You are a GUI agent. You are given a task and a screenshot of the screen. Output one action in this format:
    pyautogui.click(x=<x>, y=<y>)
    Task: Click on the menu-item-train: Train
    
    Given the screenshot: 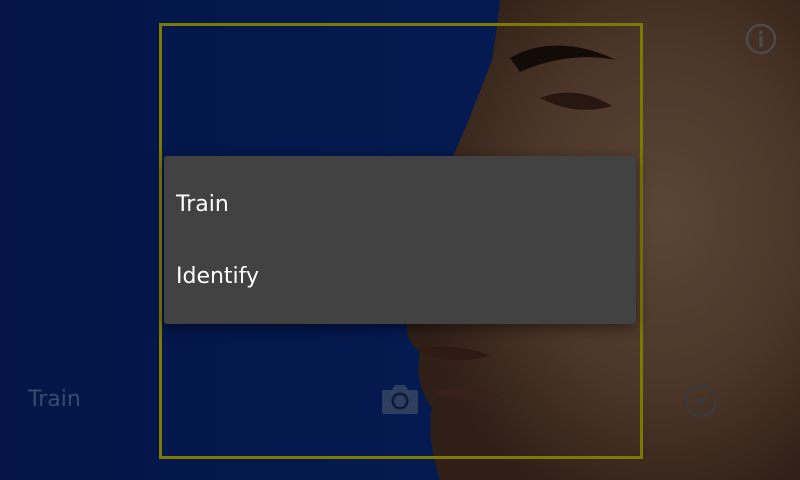 What is the action you would take?
    pyautogui.click(x=400, y=204)
    